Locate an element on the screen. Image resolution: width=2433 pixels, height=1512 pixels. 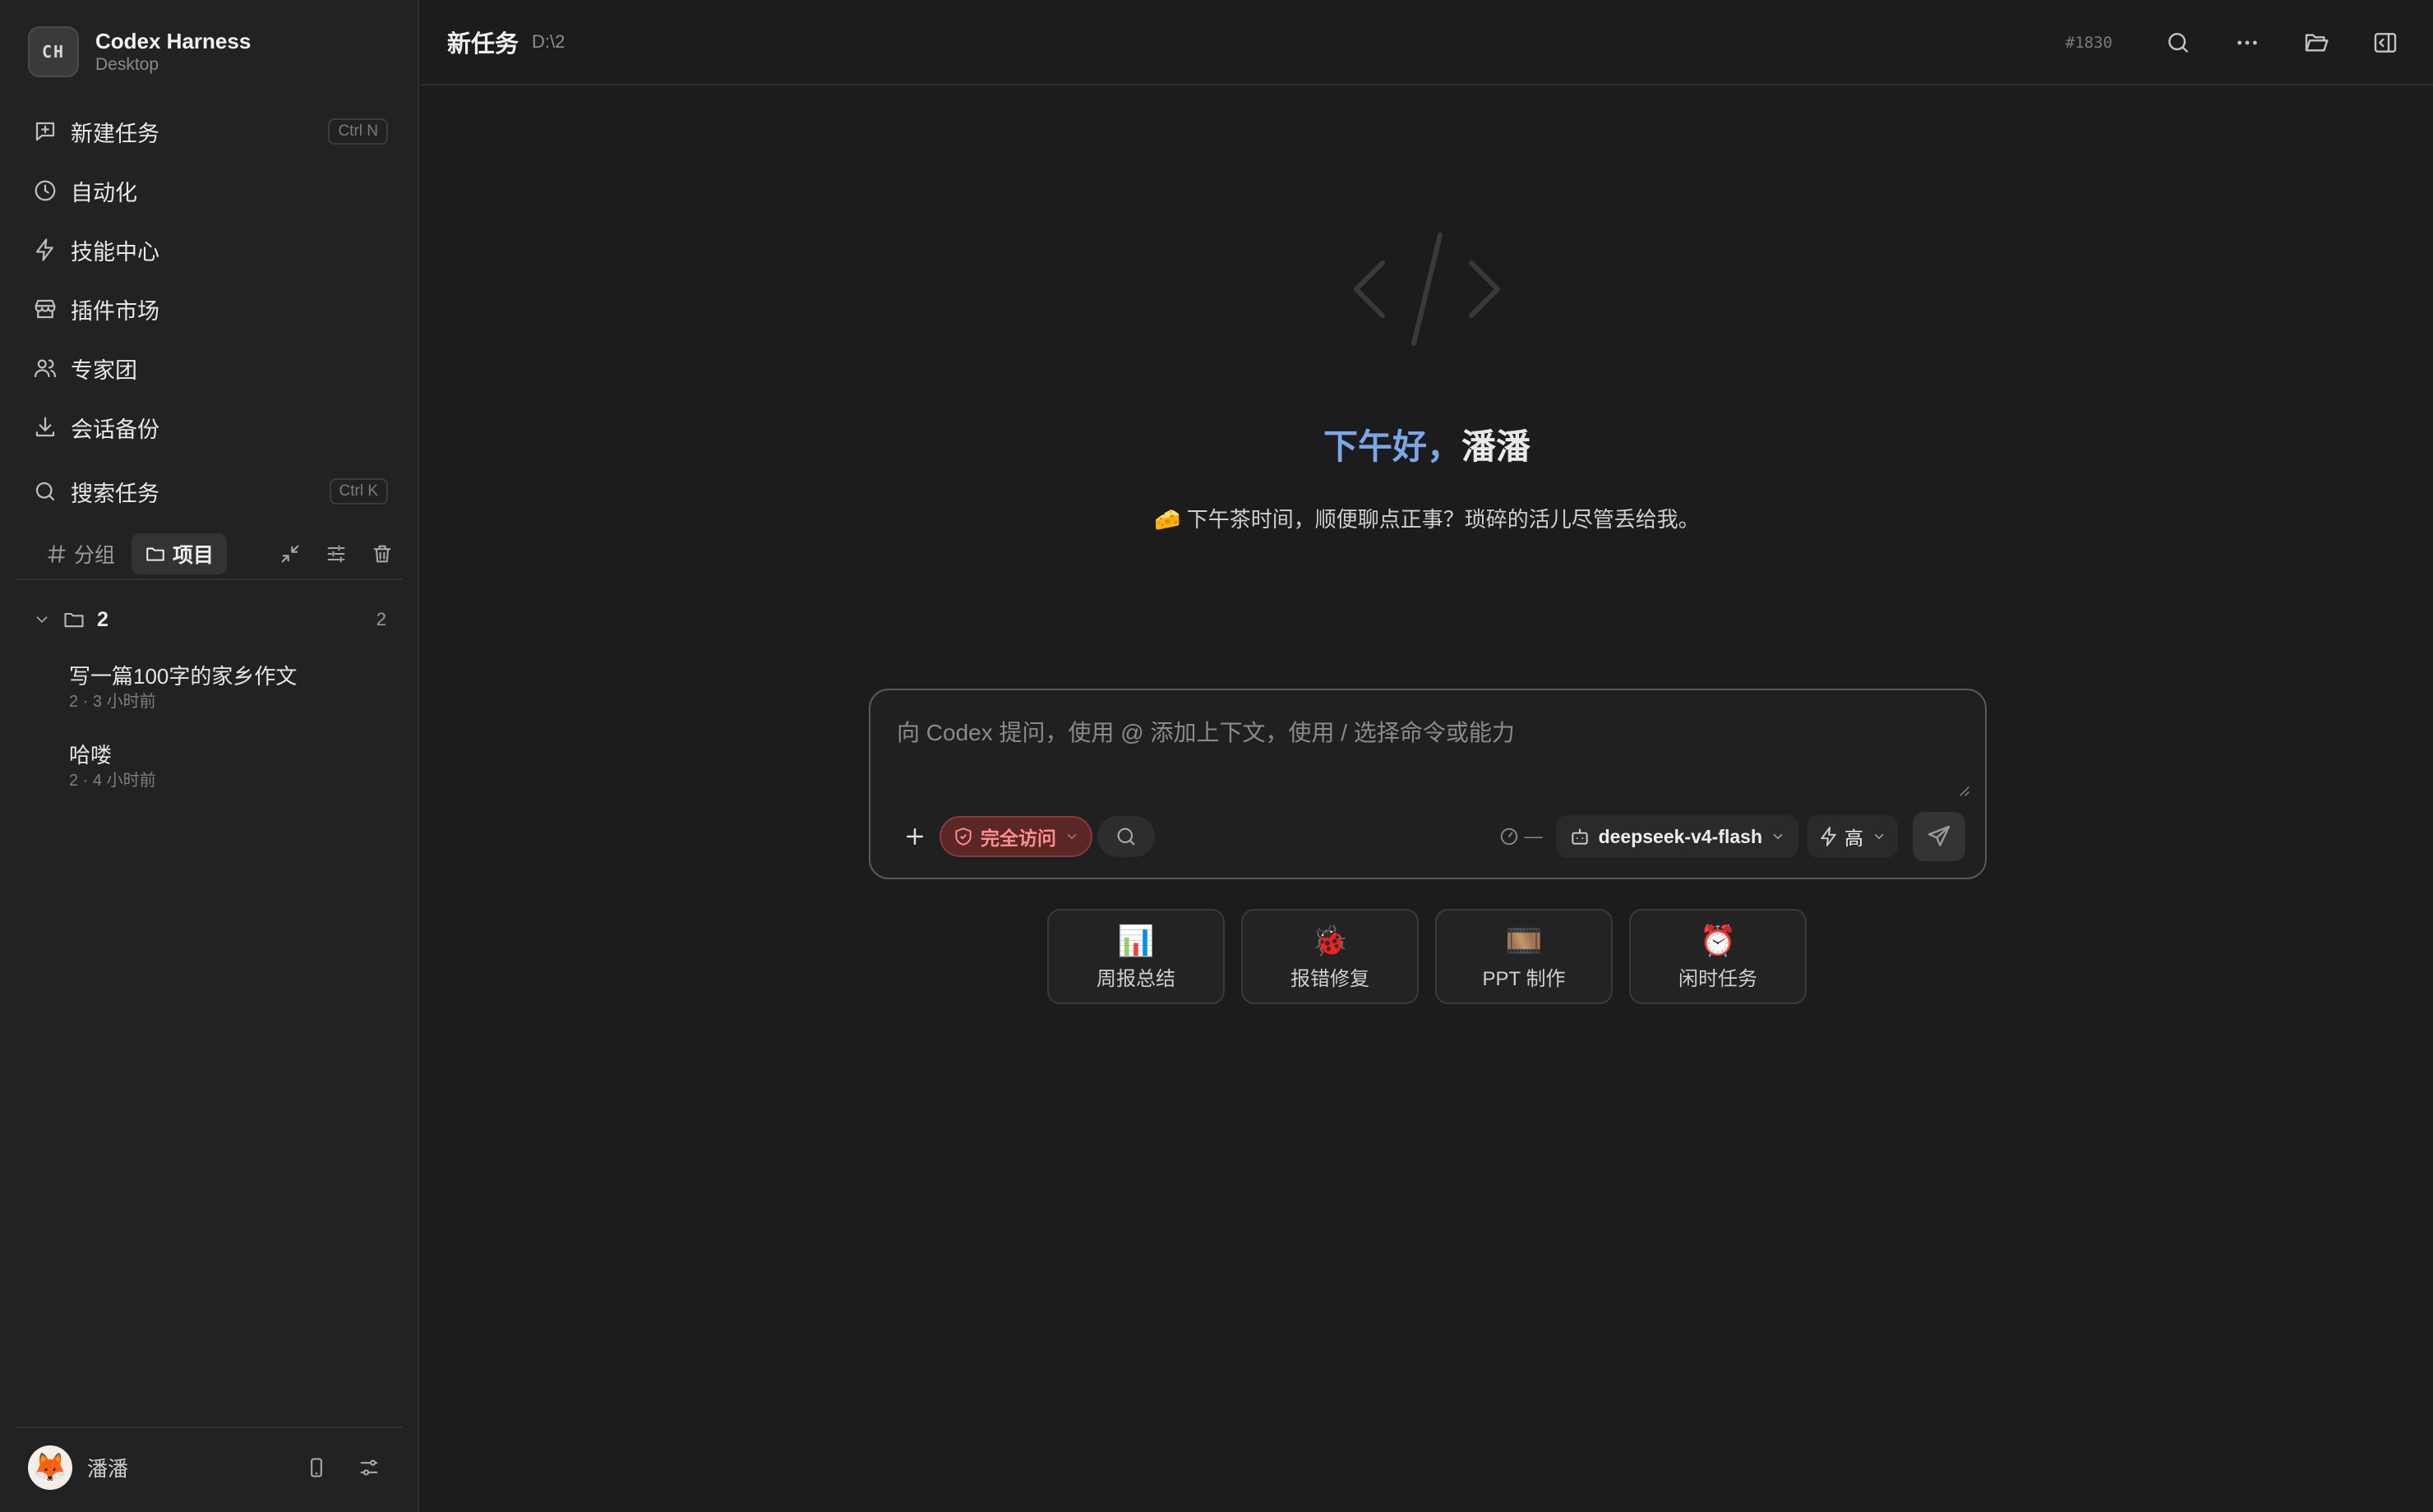
mobile-button is located at coordinates (316, 1467).